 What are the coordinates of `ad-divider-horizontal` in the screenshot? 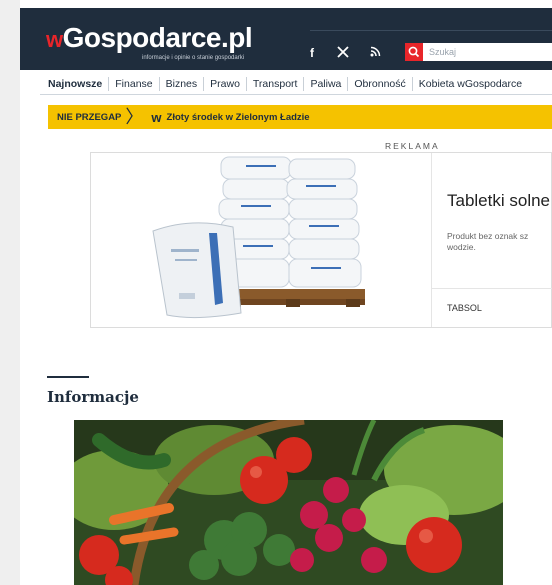 It's located at (492, 288).